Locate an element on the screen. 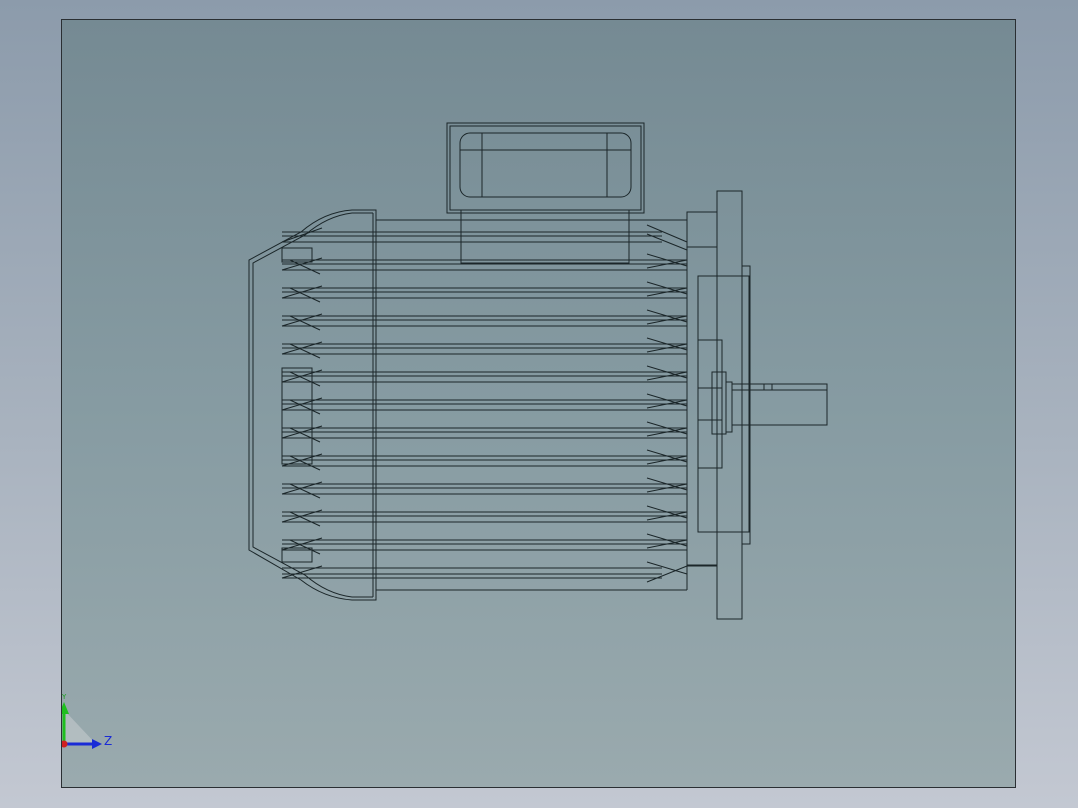  z-axis-label: Z is located at coordinates (108, 741).